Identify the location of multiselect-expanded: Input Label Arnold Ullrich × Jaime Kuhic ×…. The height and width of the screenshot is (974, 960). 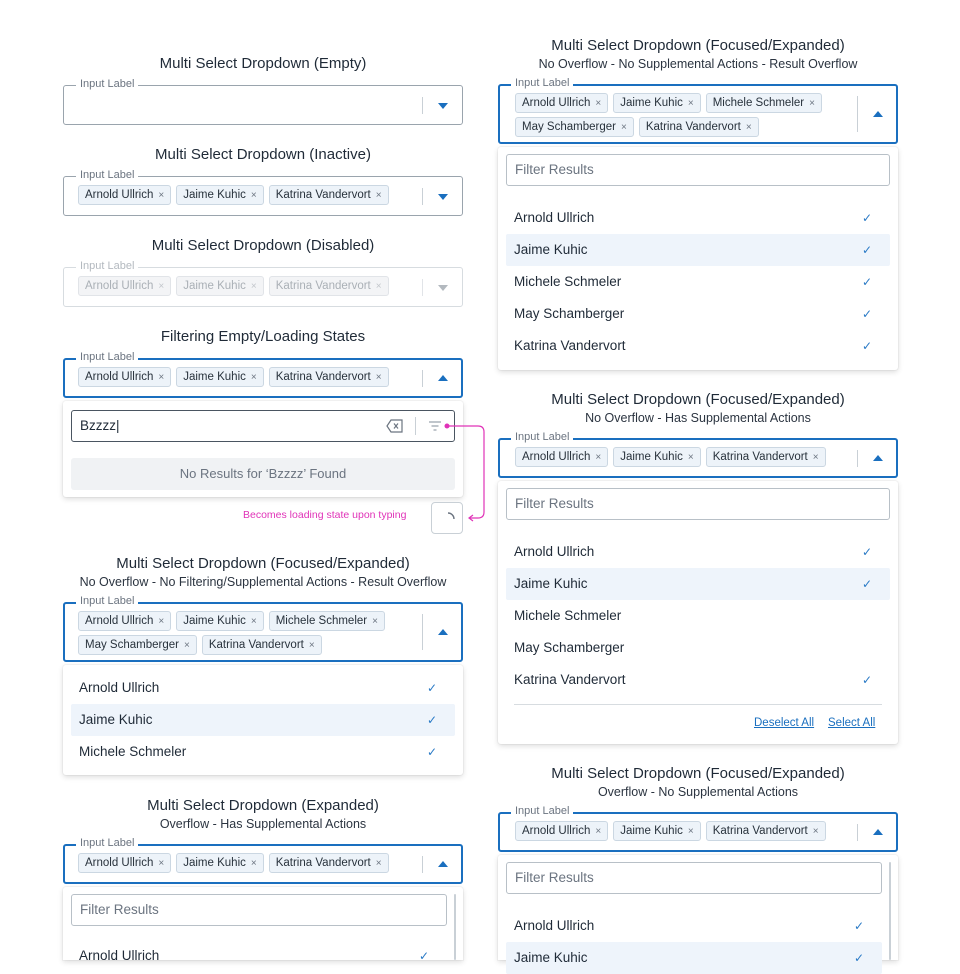
(263, 860).